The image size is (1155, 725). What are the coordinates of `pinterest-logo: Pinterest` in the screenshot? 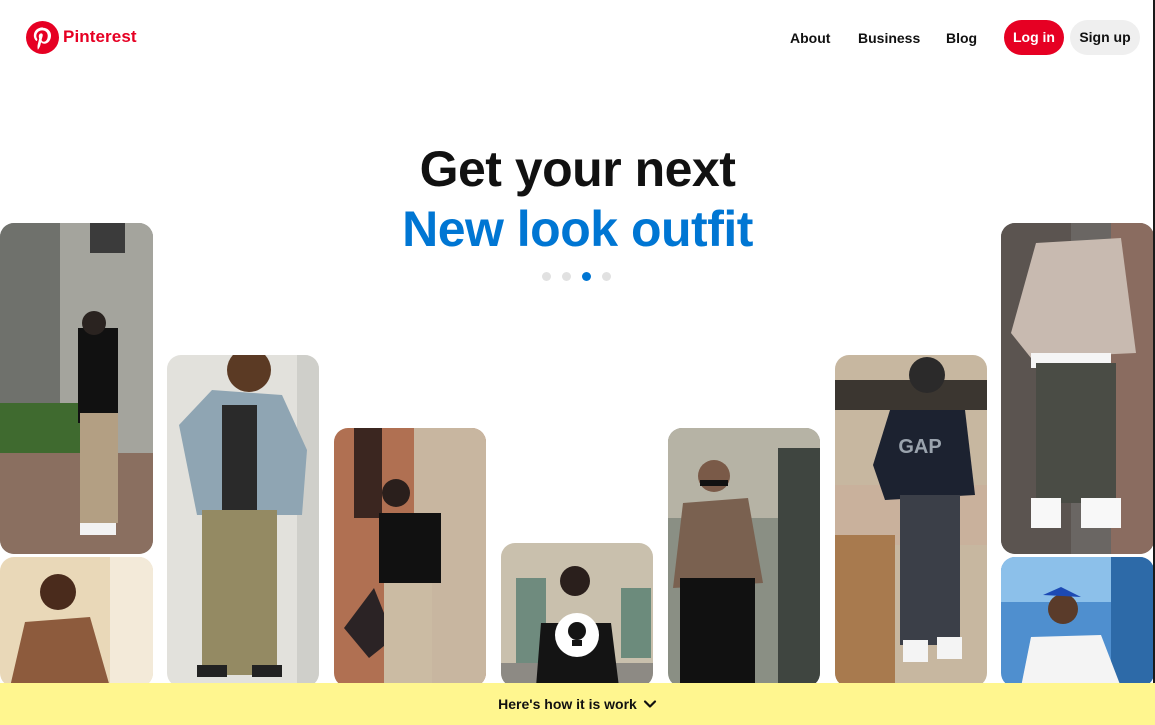 It's located at (81, 37).